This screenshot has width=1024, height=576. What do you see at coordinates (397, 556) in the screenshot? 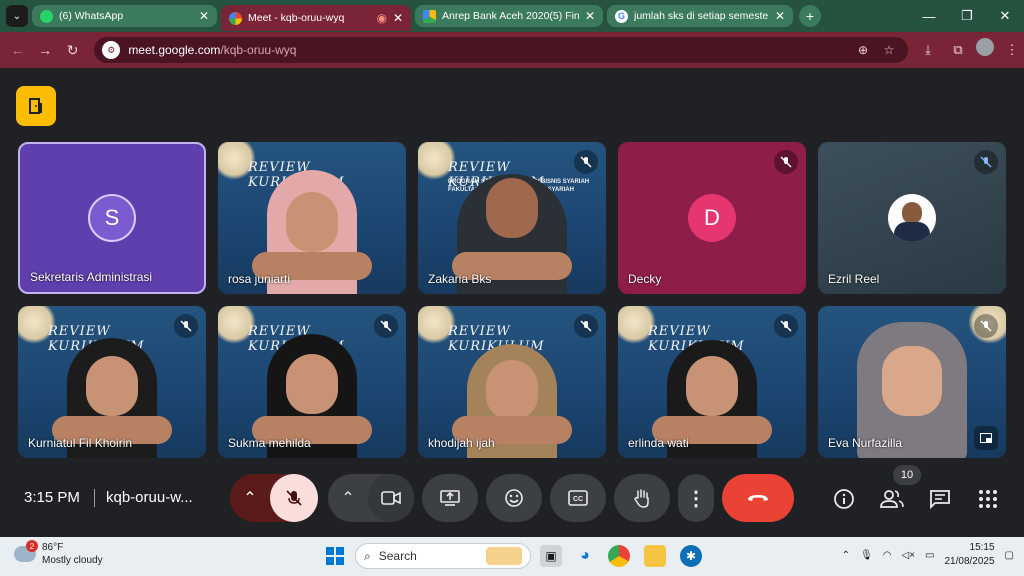
I see `search-placeholder: Search` at bounding box center [397, 556].